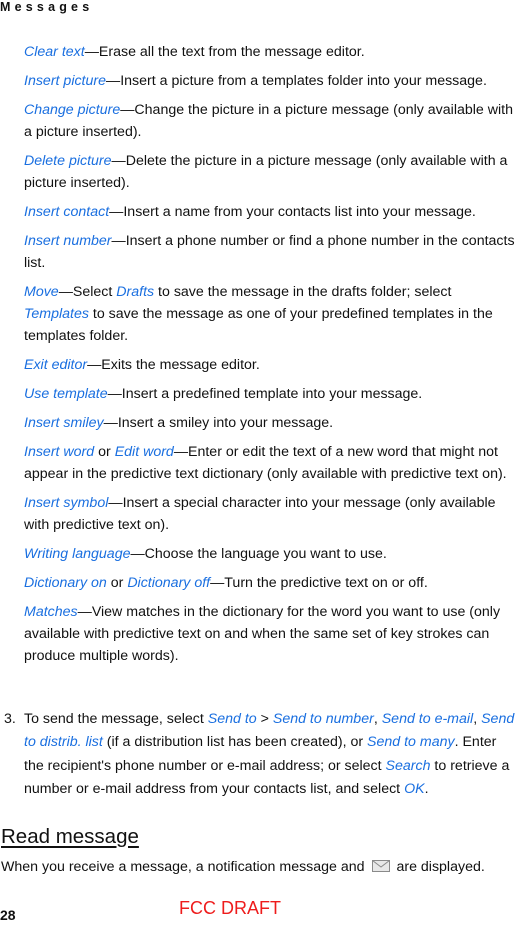  I want to click on step-text-part: >, so click(264, 719).